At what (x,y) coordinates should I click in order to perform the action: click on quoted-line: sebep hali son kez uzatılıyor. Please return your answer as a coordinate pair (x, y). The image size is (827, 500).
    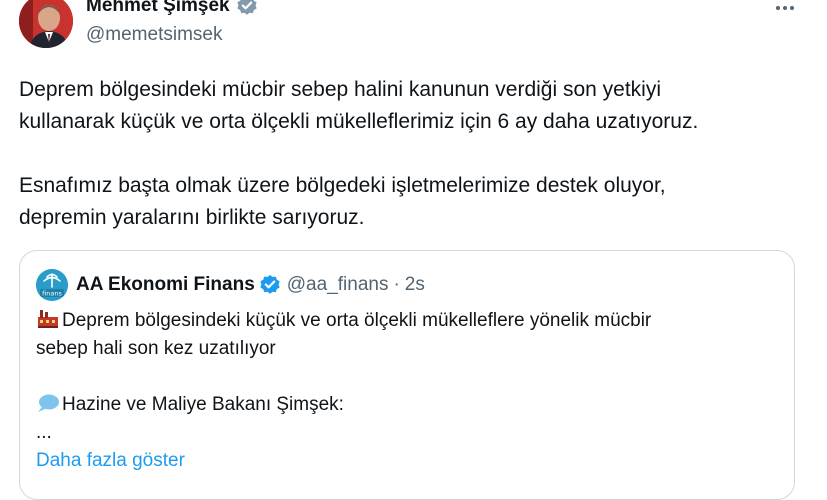
    Looking at the image, I should click on (156, 348).